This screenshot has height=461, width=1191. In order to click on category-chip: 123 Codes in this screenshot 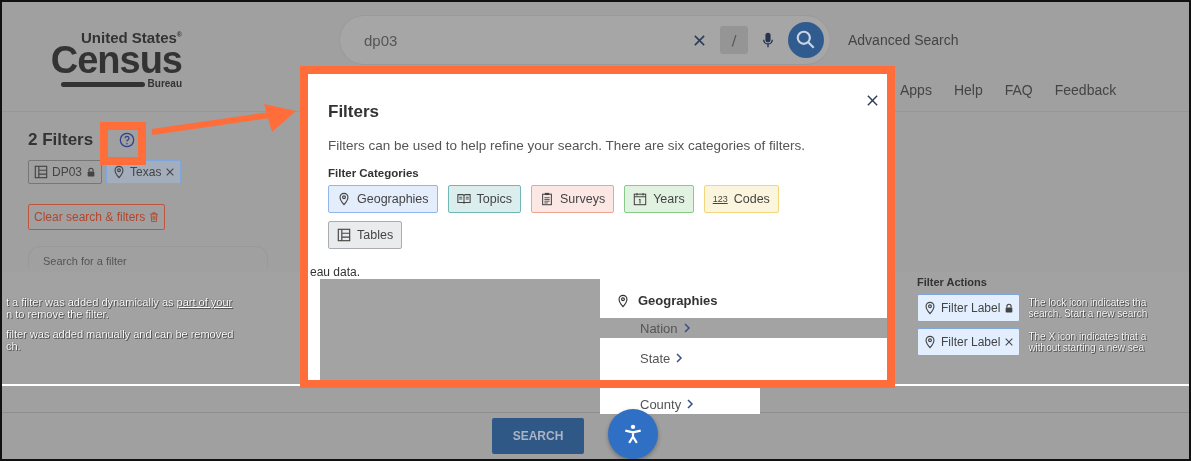, I will do `click(741, 199)`.